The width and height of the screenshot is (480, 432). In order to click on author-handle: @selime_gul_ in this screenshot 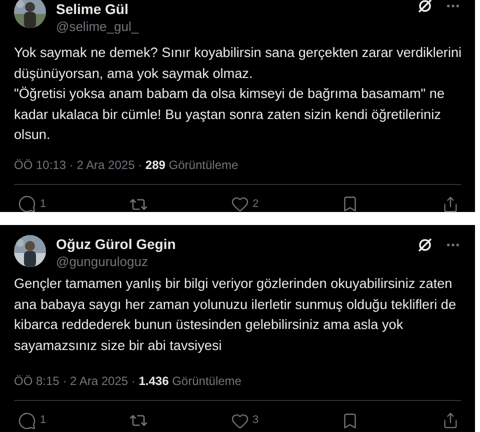, I will do `click(231, 26)`.